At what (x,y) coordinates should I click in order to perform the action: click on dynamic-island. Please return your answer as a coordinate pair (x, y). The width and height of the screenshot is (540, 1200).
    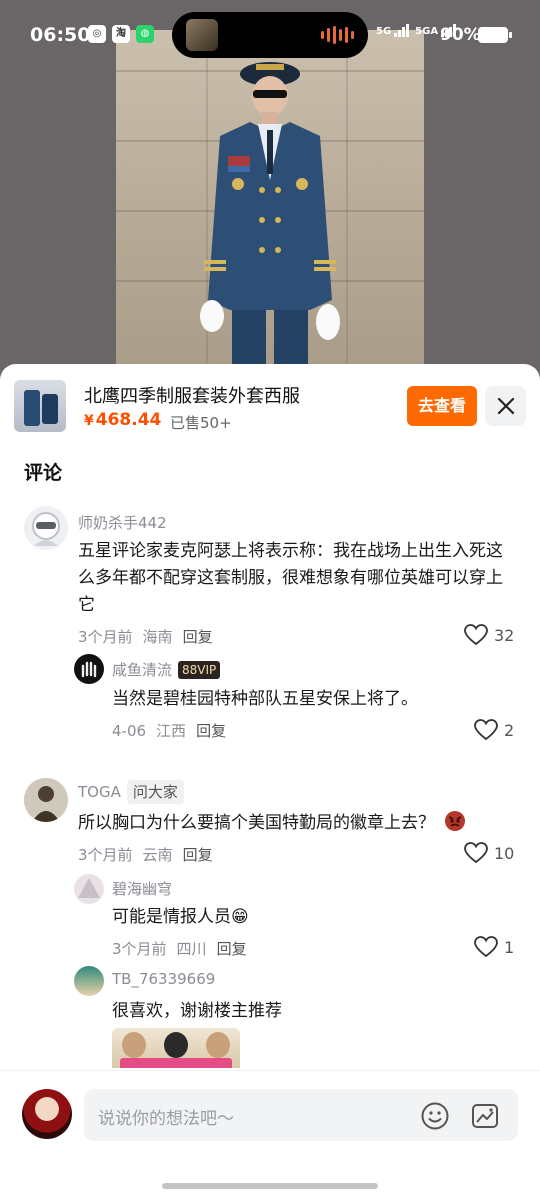
    Looking at the image, I should click on (270, 35).